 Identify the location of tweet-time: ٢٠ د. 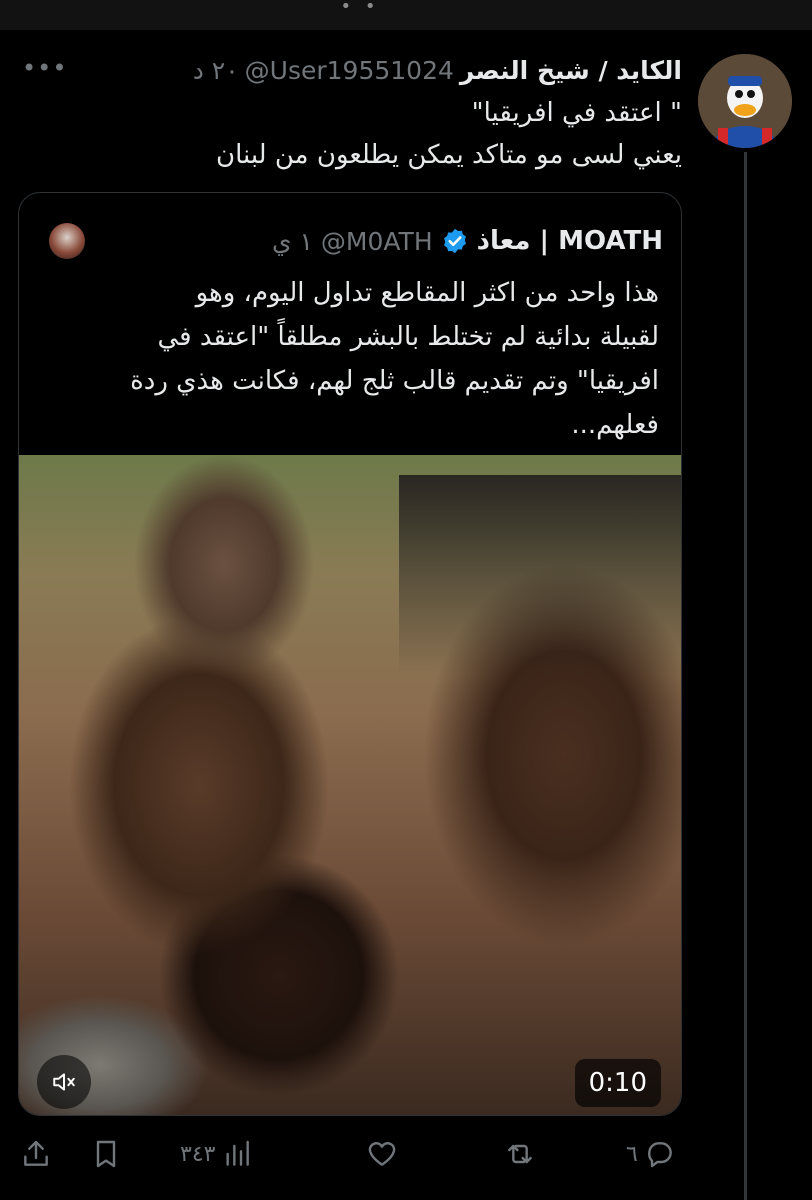
(216, 70).